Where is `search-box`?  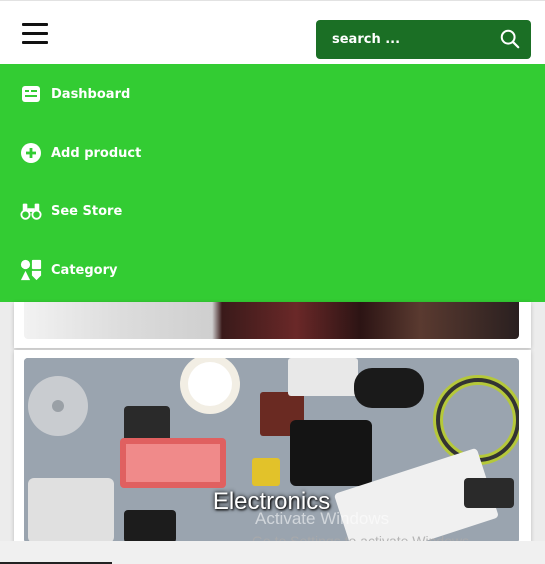 search-box is located at coordinates (423, 39).